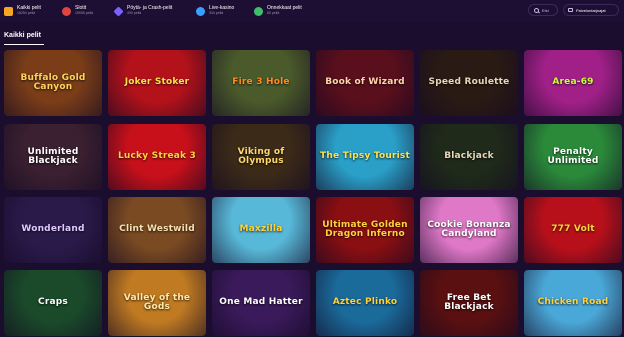 The width and height of the screenshot is (624, 337). I want to click on game-tile: Wonderland, so click(53, 230).